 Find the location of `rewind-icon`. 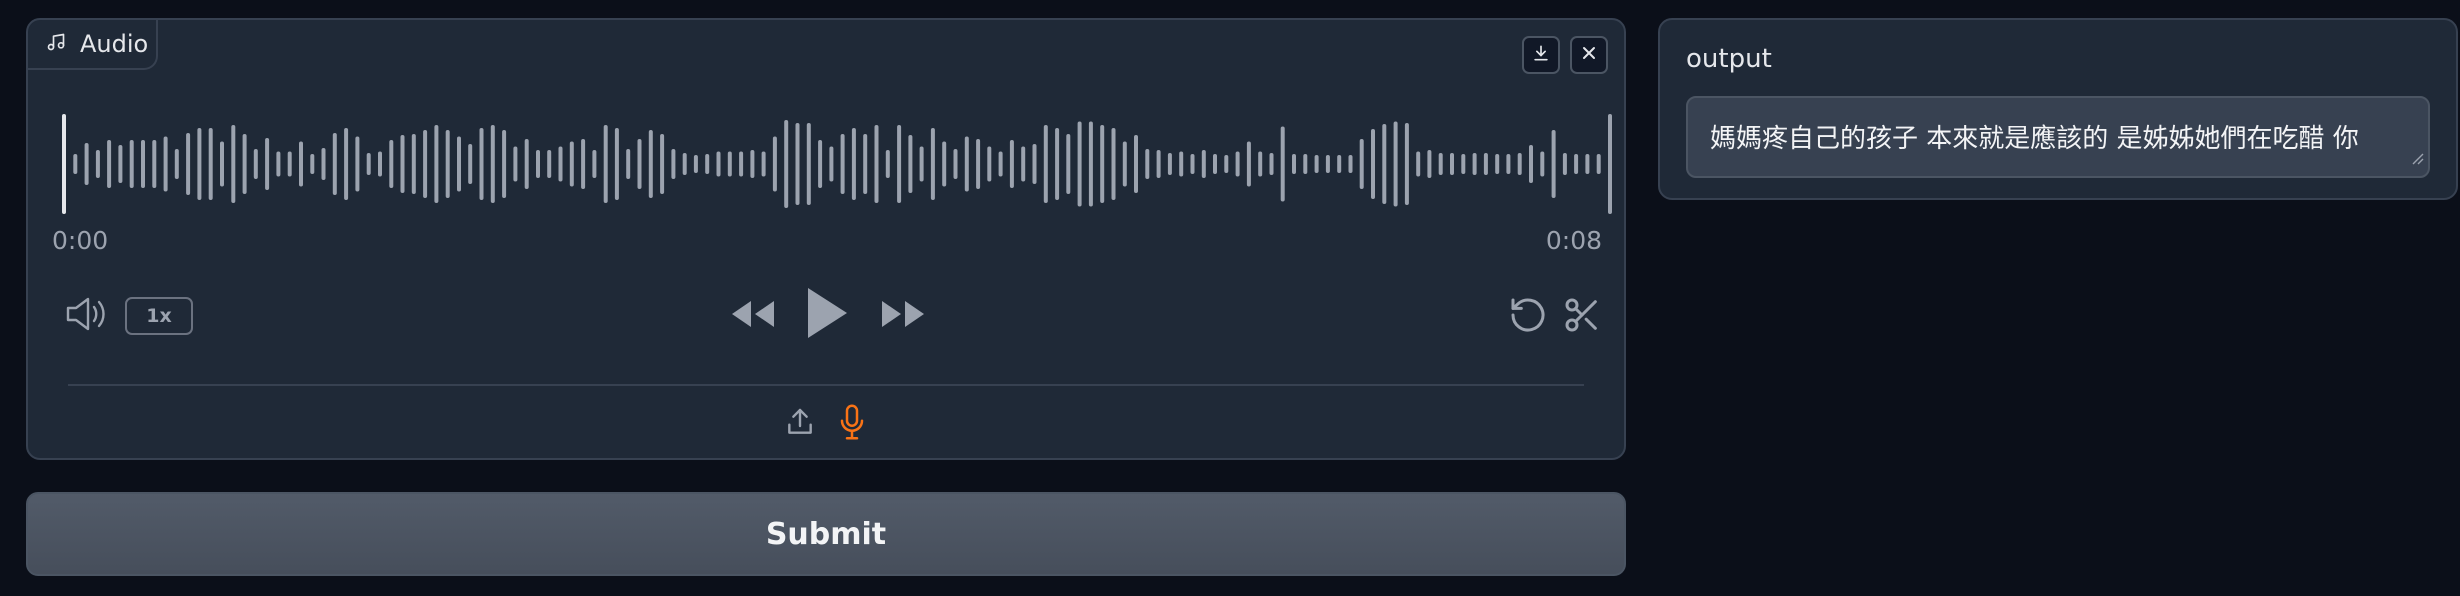

rewind-icon is located at coordinates (753, 316).